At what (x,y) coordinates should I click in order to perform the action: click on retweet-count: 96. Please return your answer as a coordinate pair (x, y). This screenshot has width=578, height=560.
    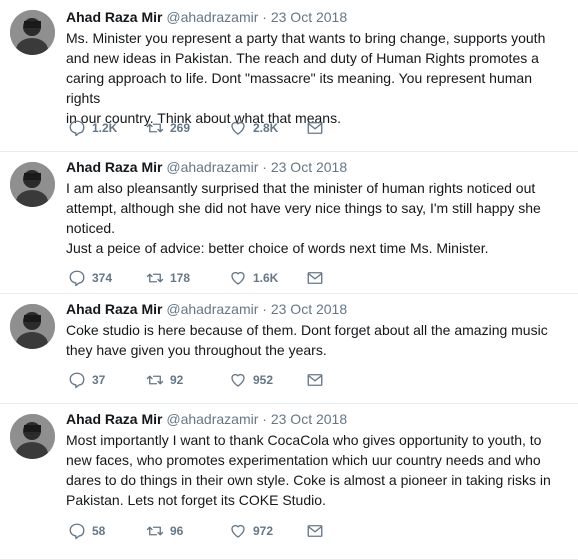
    Looking at the image, I should click on (177, 531).